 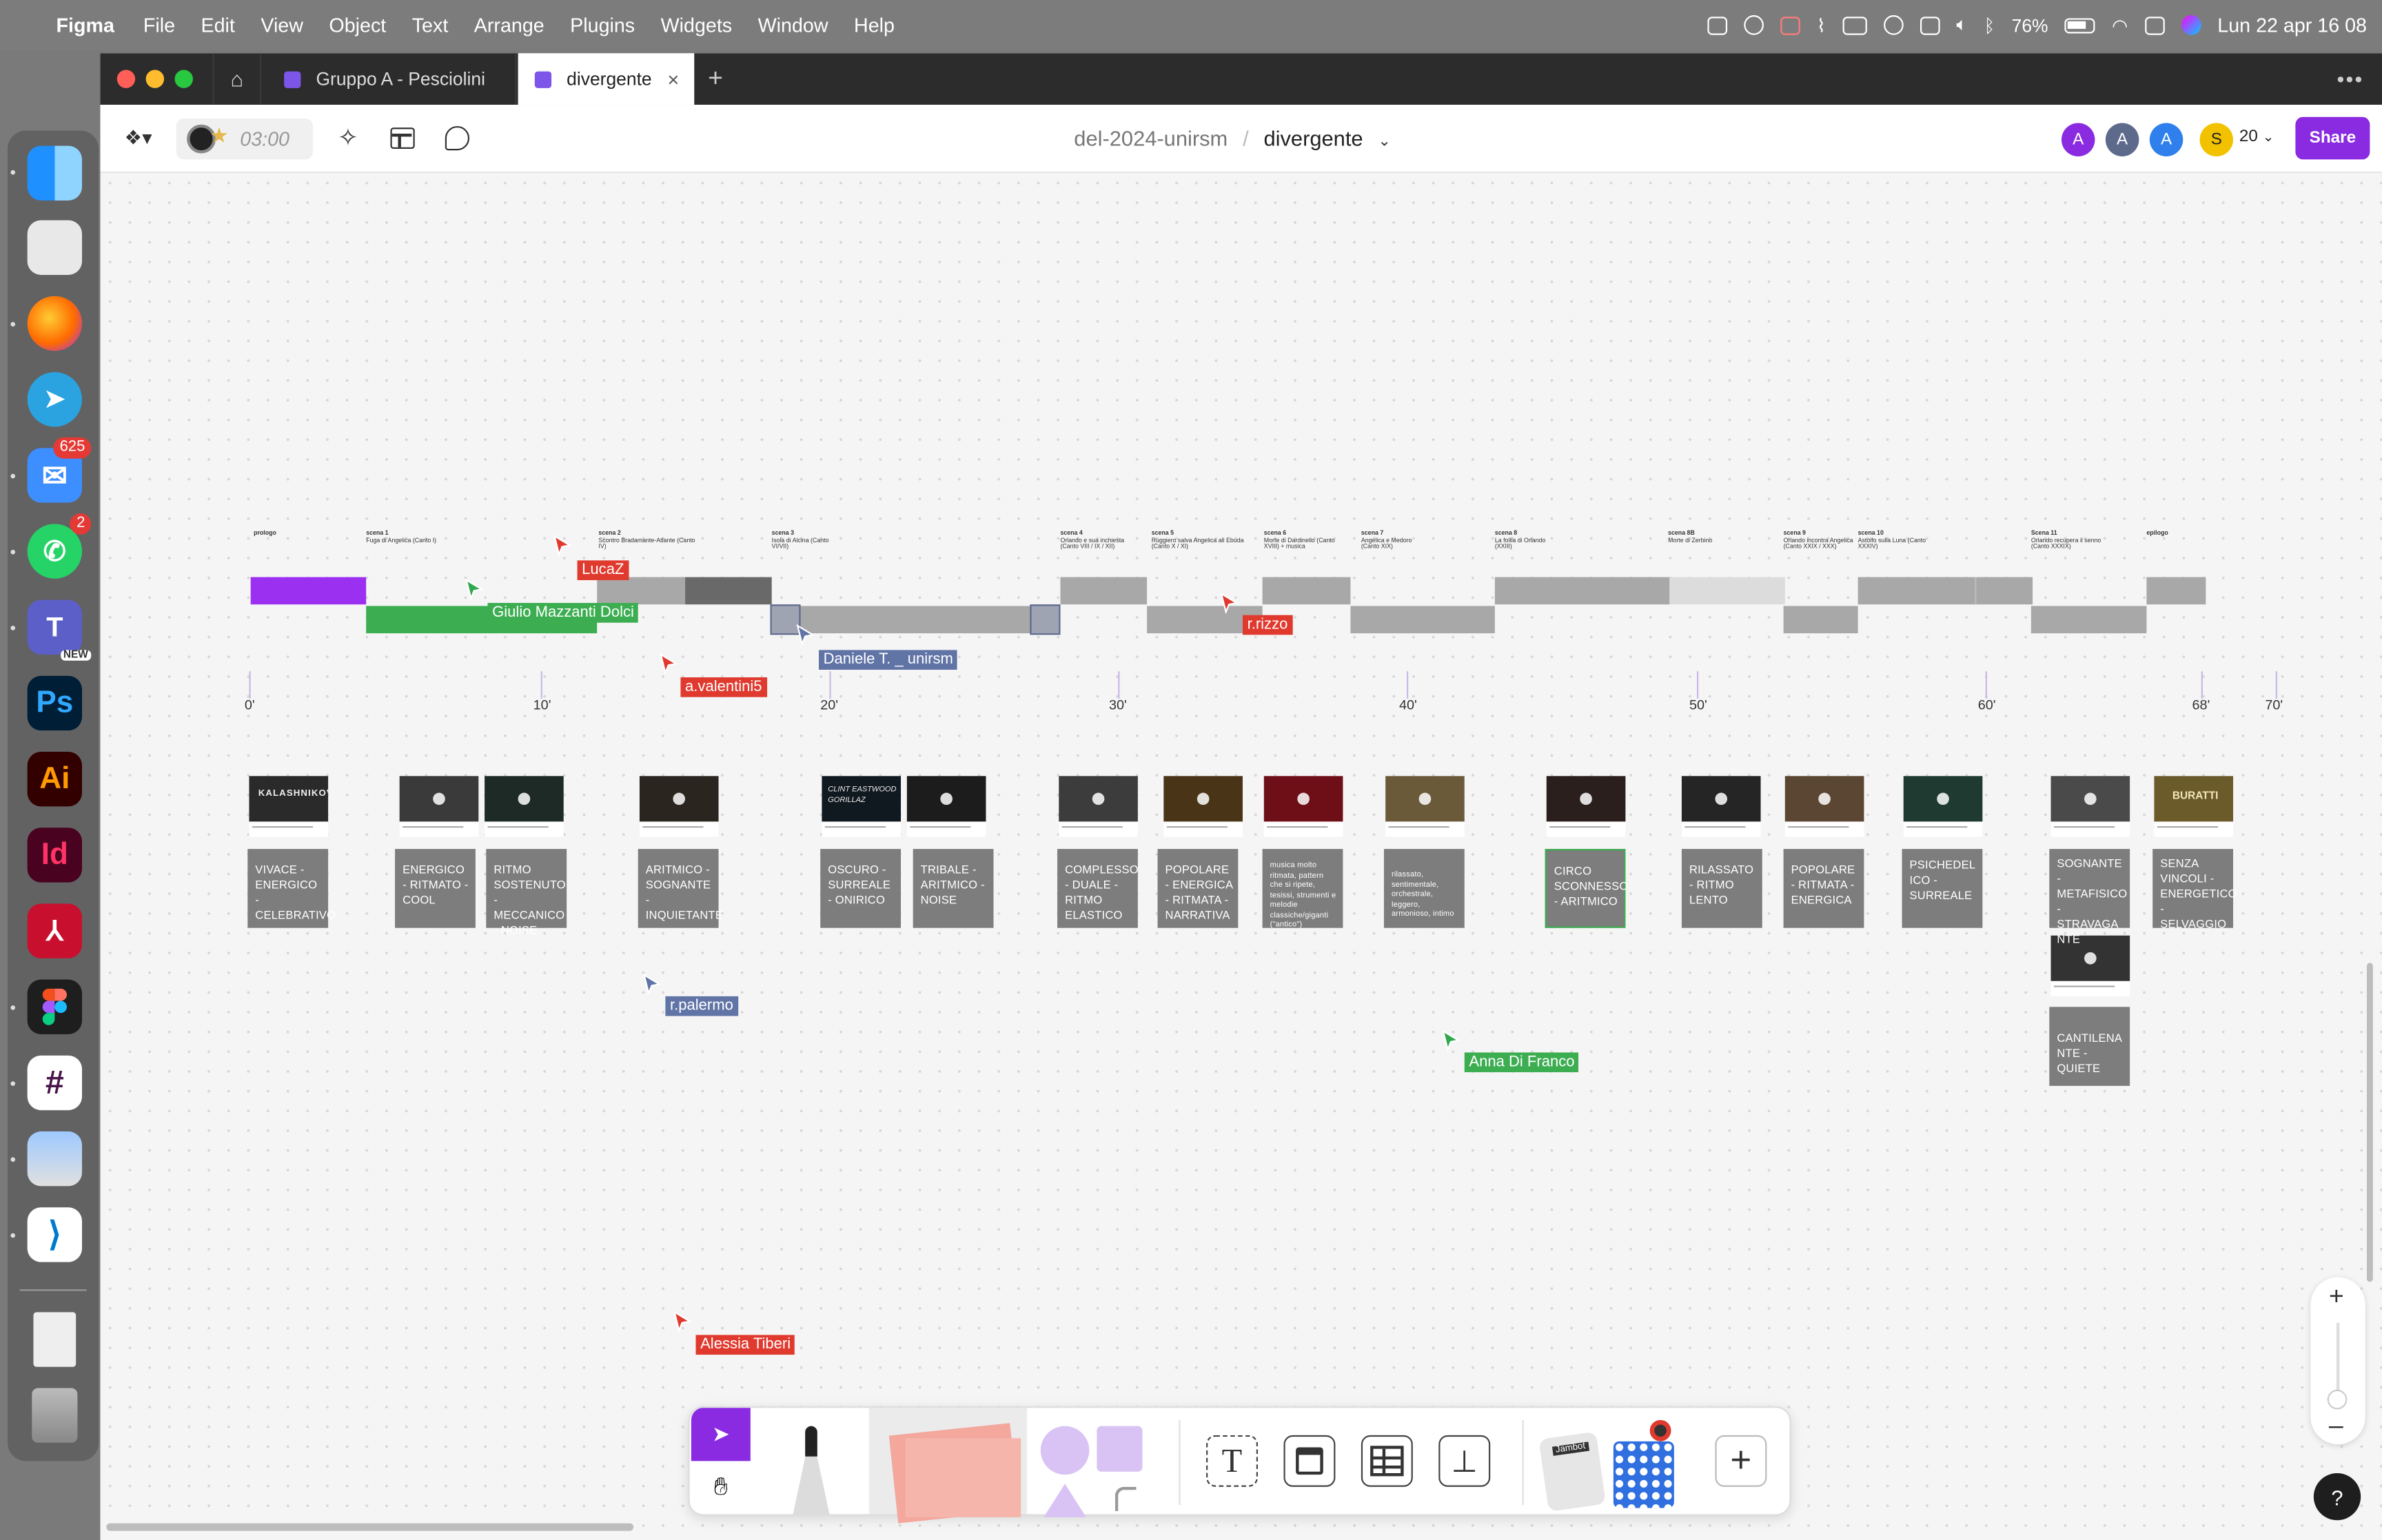 I want to click on scene-label: scena 10 Astolfo sulla Luna (Canto XXXIV), so click(x=1894, y=540).